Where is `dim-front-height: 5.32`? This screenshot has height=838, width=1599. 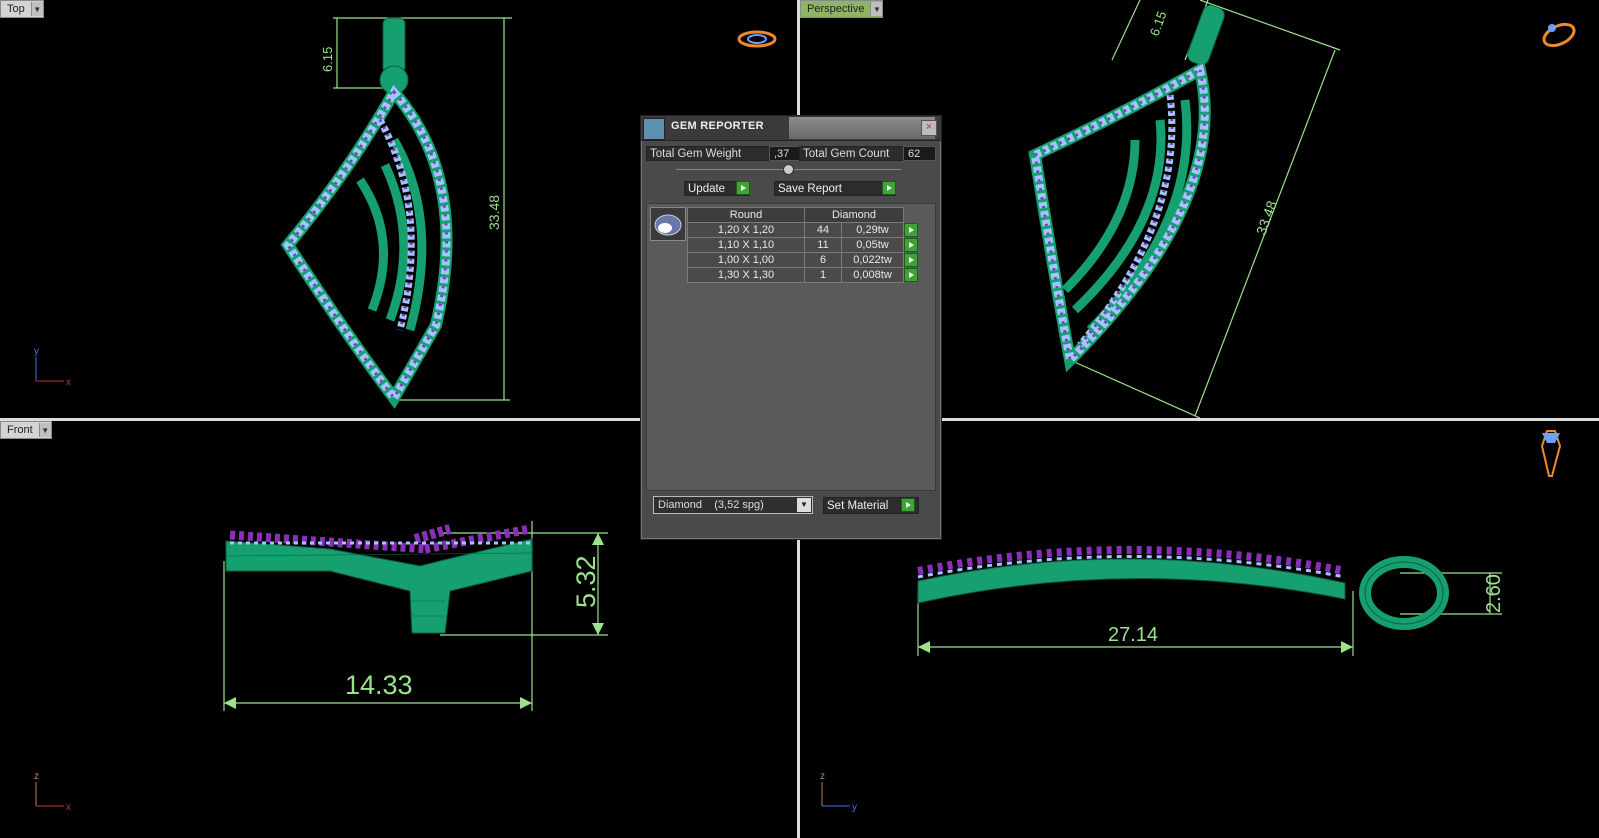 dim-front-height: 5.32 is located at coordinates (586, 581).